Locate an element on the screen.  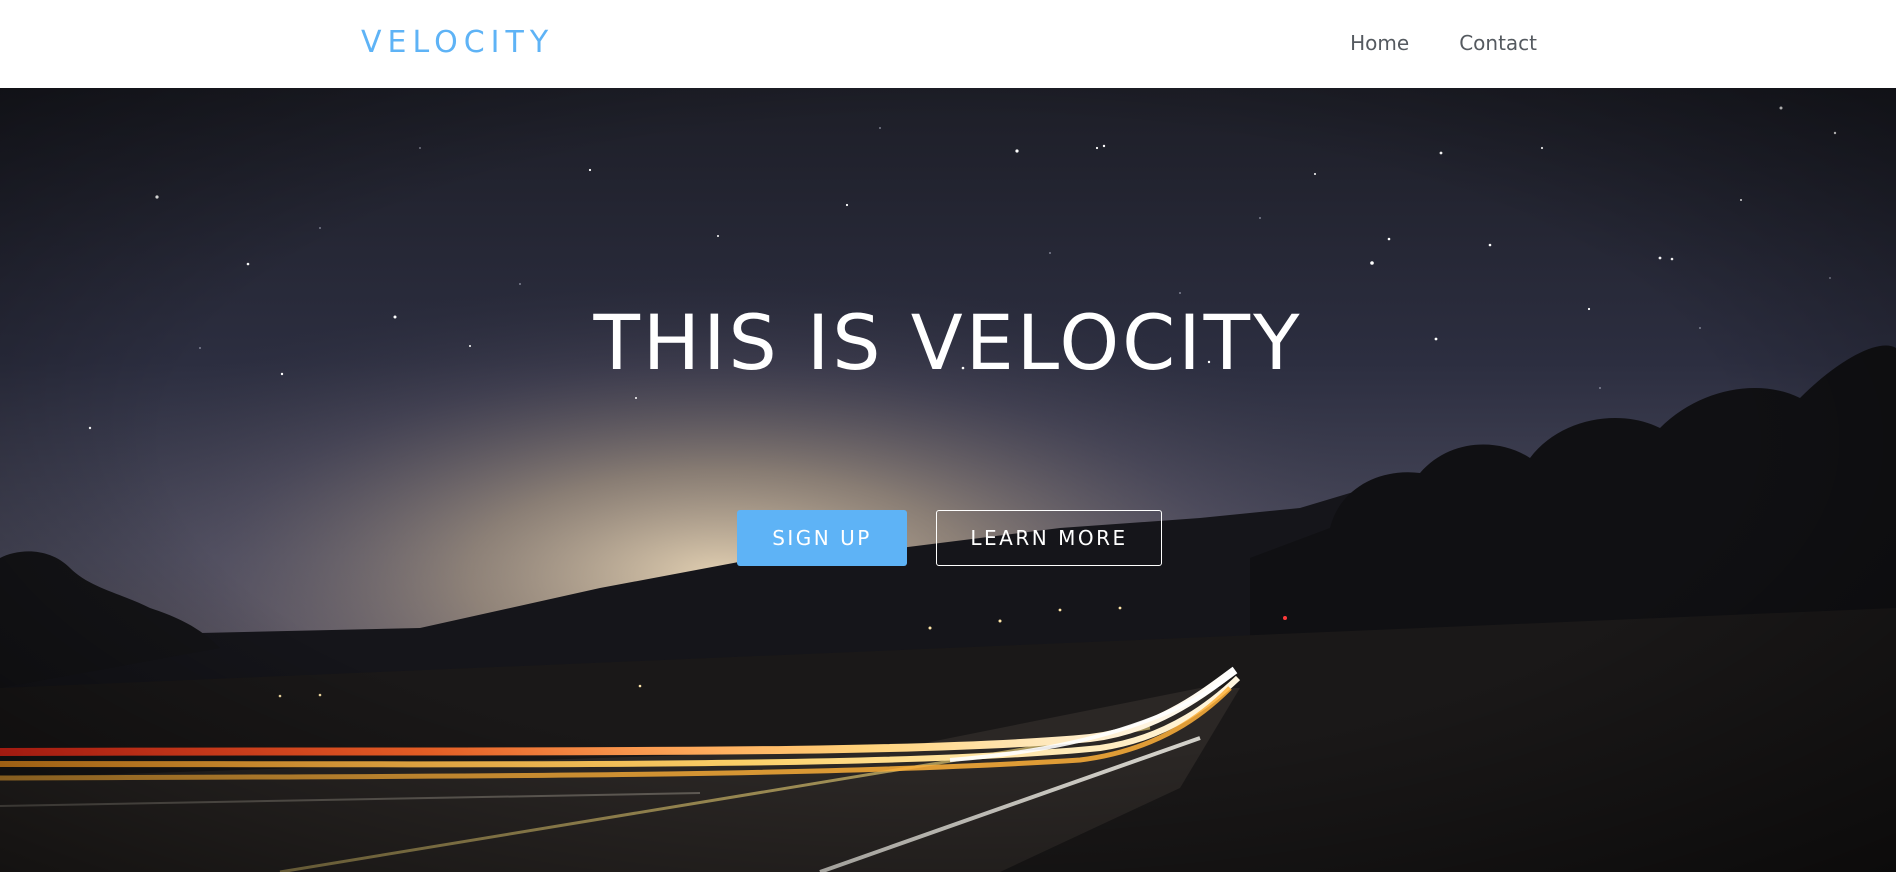
sign-up-button: SIGN UP is located at coordinates (822, 538).